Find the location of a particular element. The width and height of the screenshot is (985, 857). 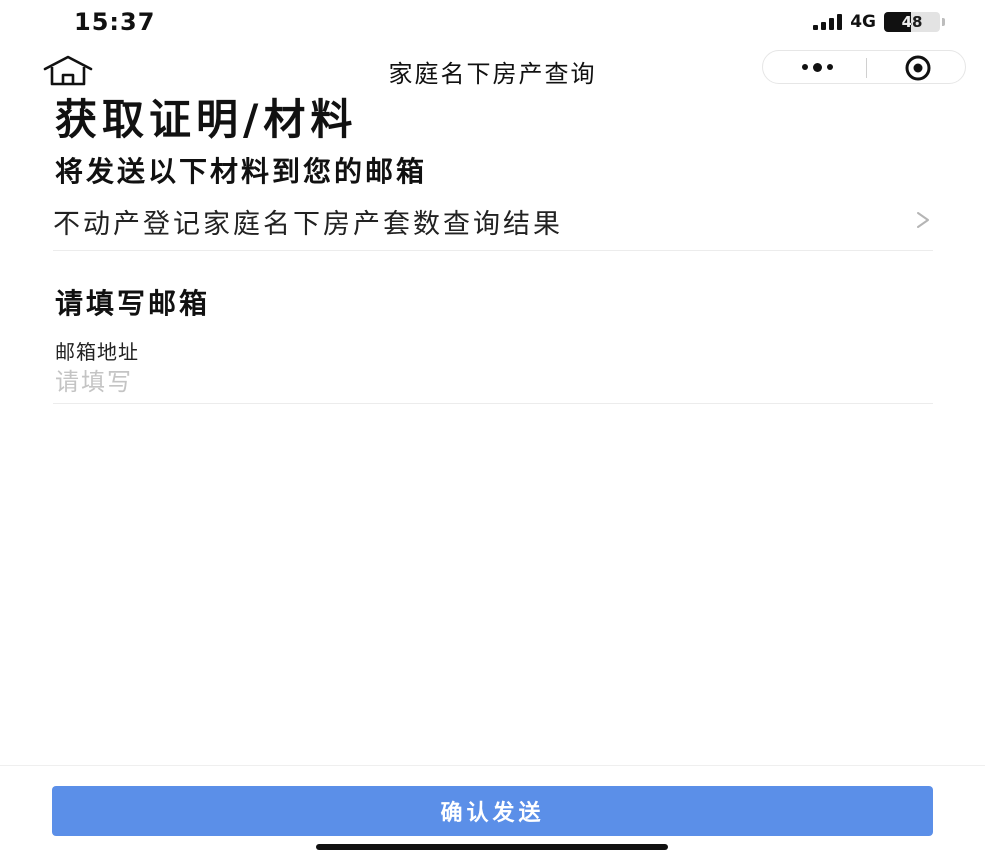

network-type: 4G is located at coordinates (863, 22).